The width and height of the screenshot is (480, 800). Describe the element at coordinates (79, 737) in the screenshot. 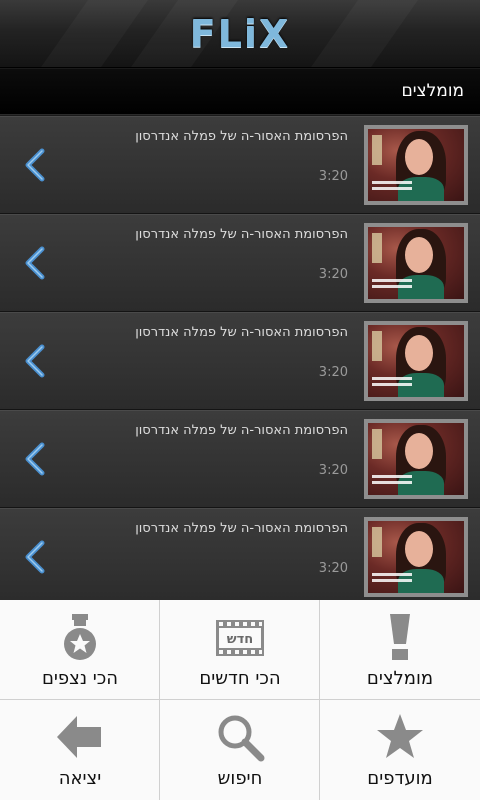

I see `exit-arrow-icon` at that location.